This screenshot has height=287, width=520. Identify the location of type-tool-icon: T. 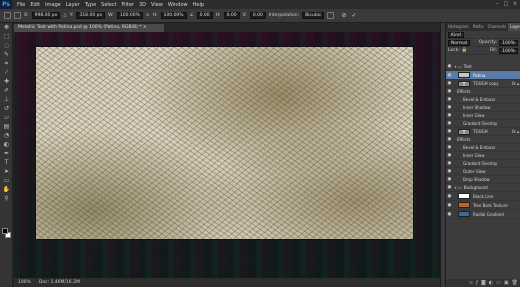
(6, 162).